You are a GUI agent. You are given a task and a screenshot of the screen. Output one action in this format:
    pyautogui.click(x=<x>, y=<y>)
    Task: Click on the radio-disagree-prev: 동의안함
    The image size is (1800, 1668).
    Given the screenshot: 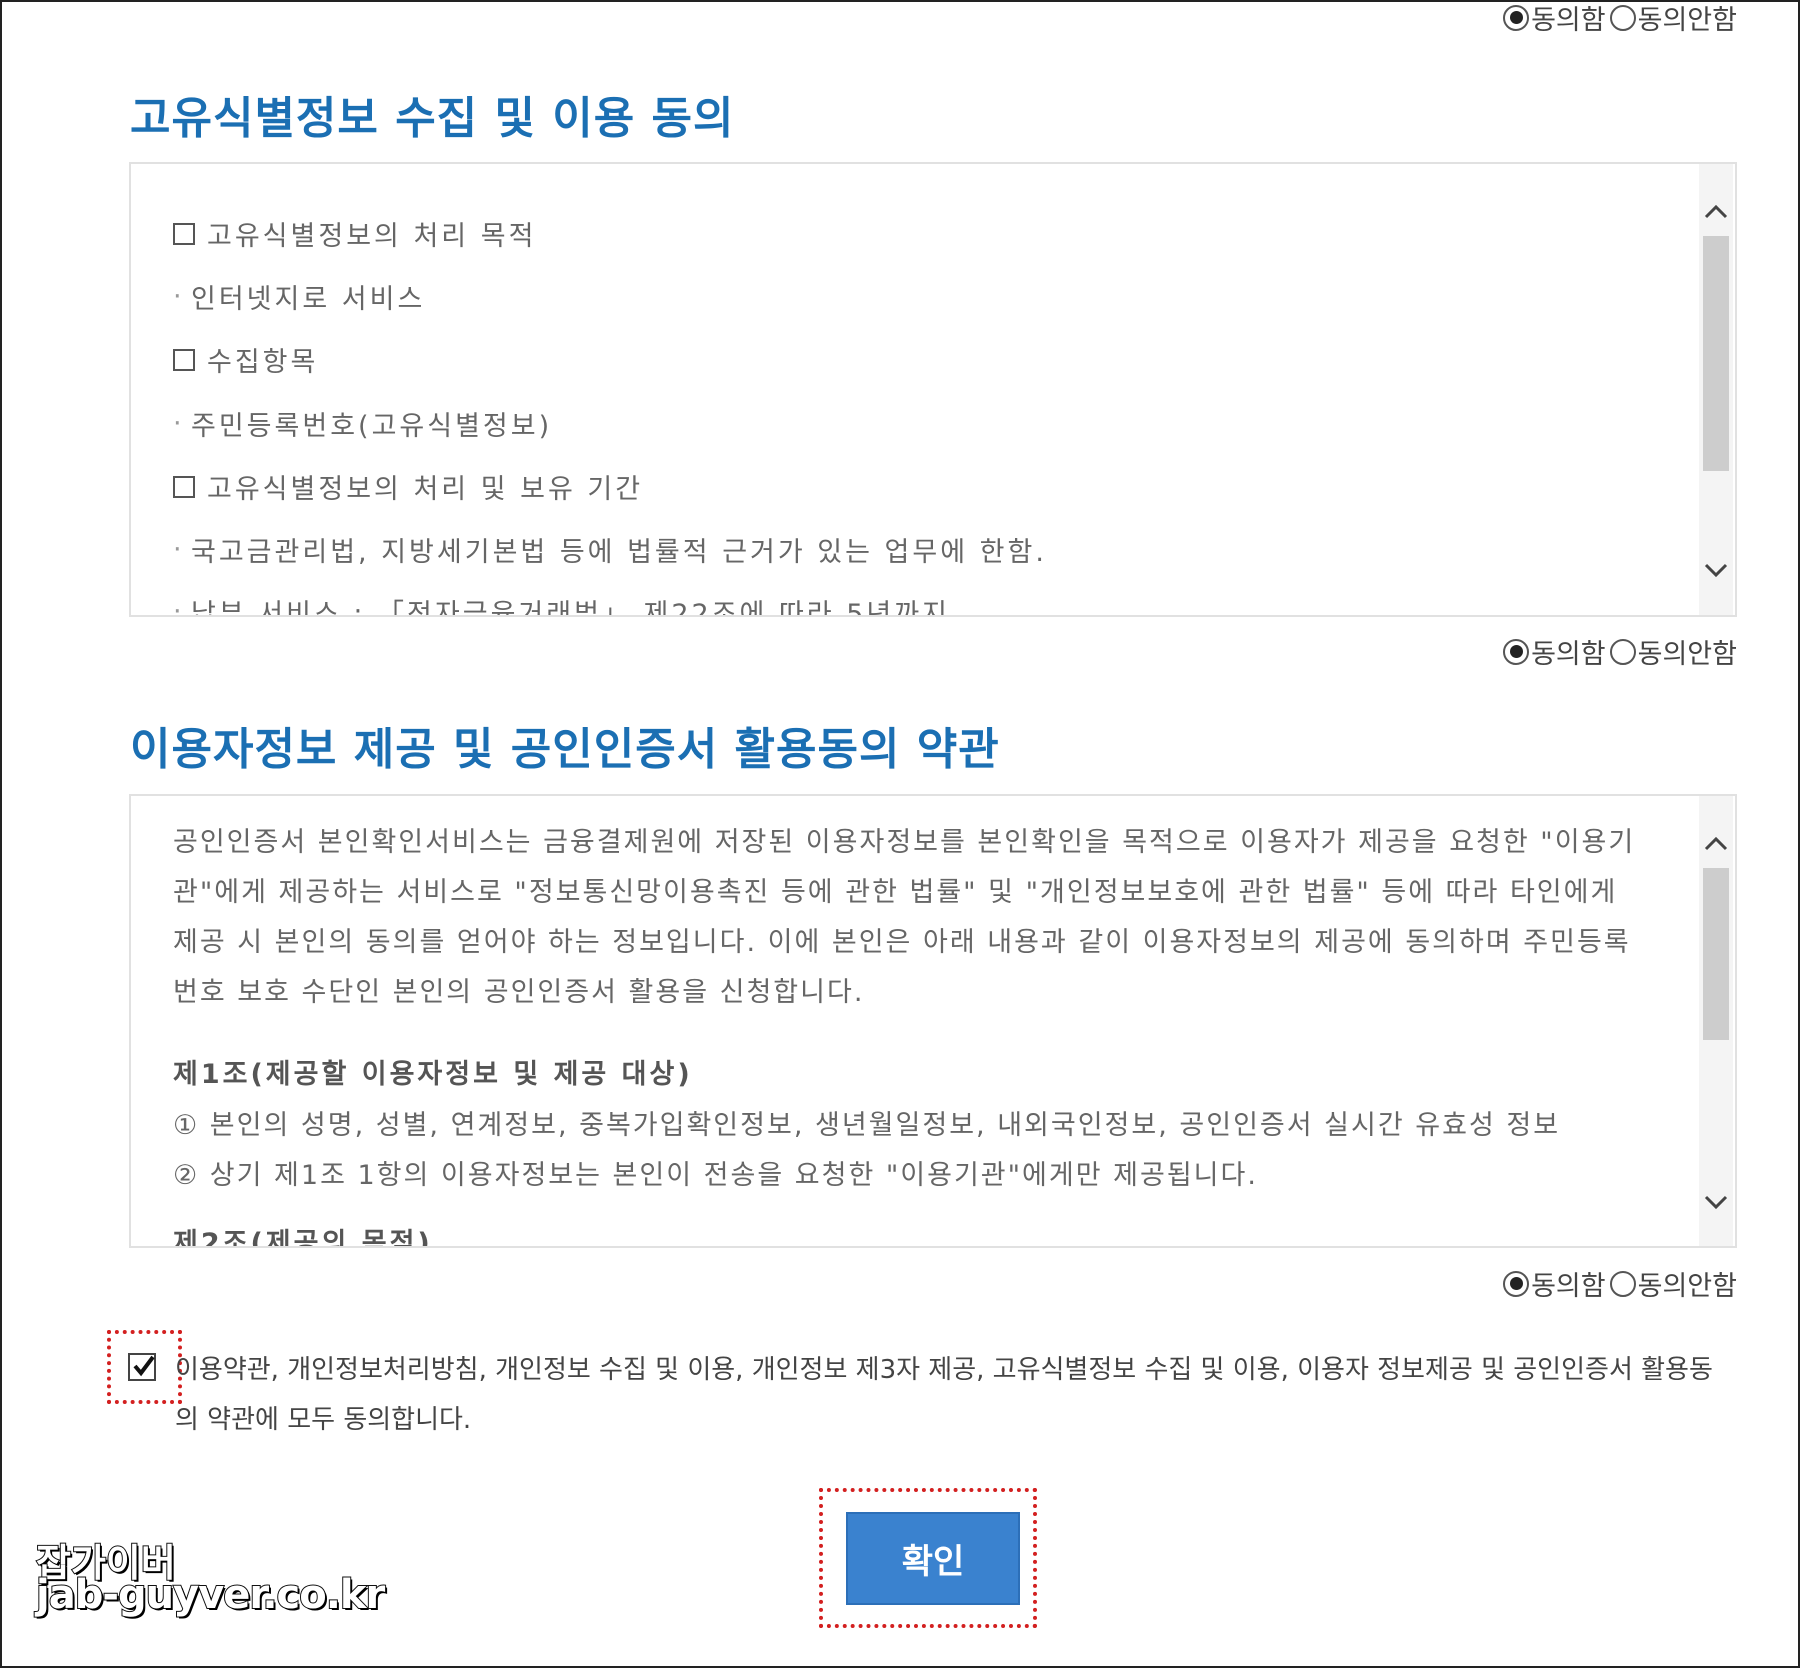 What is the action you would take?
    pyautogui.click(x=1673, y=18)
    